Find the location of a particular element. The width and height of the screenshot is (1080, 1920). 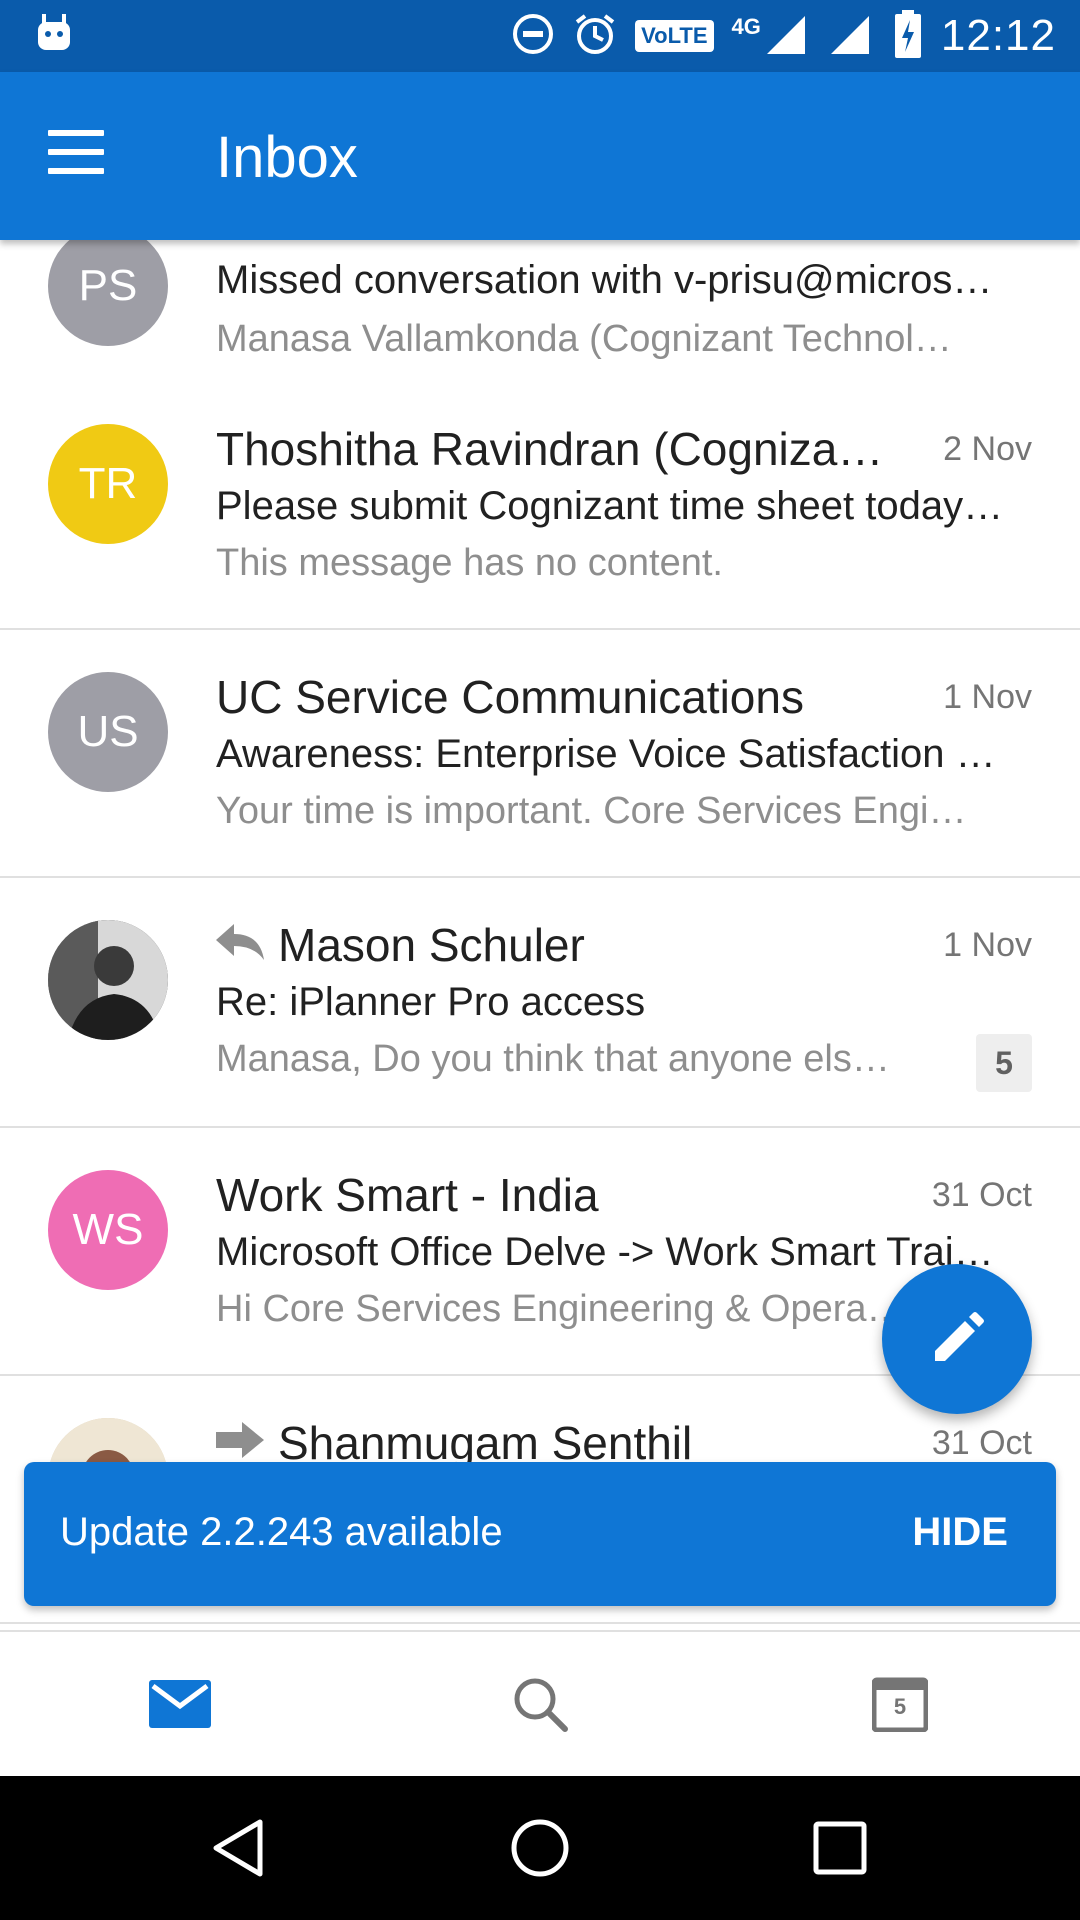

status-bar: VoLTE 4G 12:12 is located at coordinates (540, 36).